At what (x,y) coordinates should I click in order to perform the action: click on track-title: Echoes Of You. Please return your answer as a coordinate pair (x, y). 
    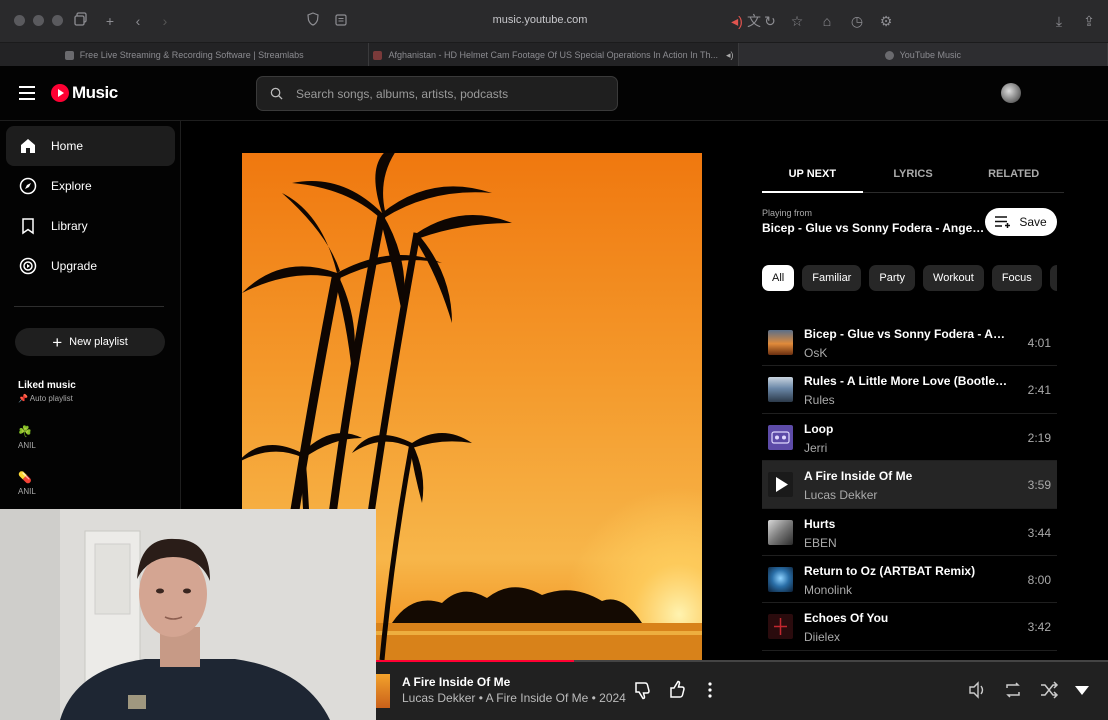
    Looking at the image, I should click on (846, 618).